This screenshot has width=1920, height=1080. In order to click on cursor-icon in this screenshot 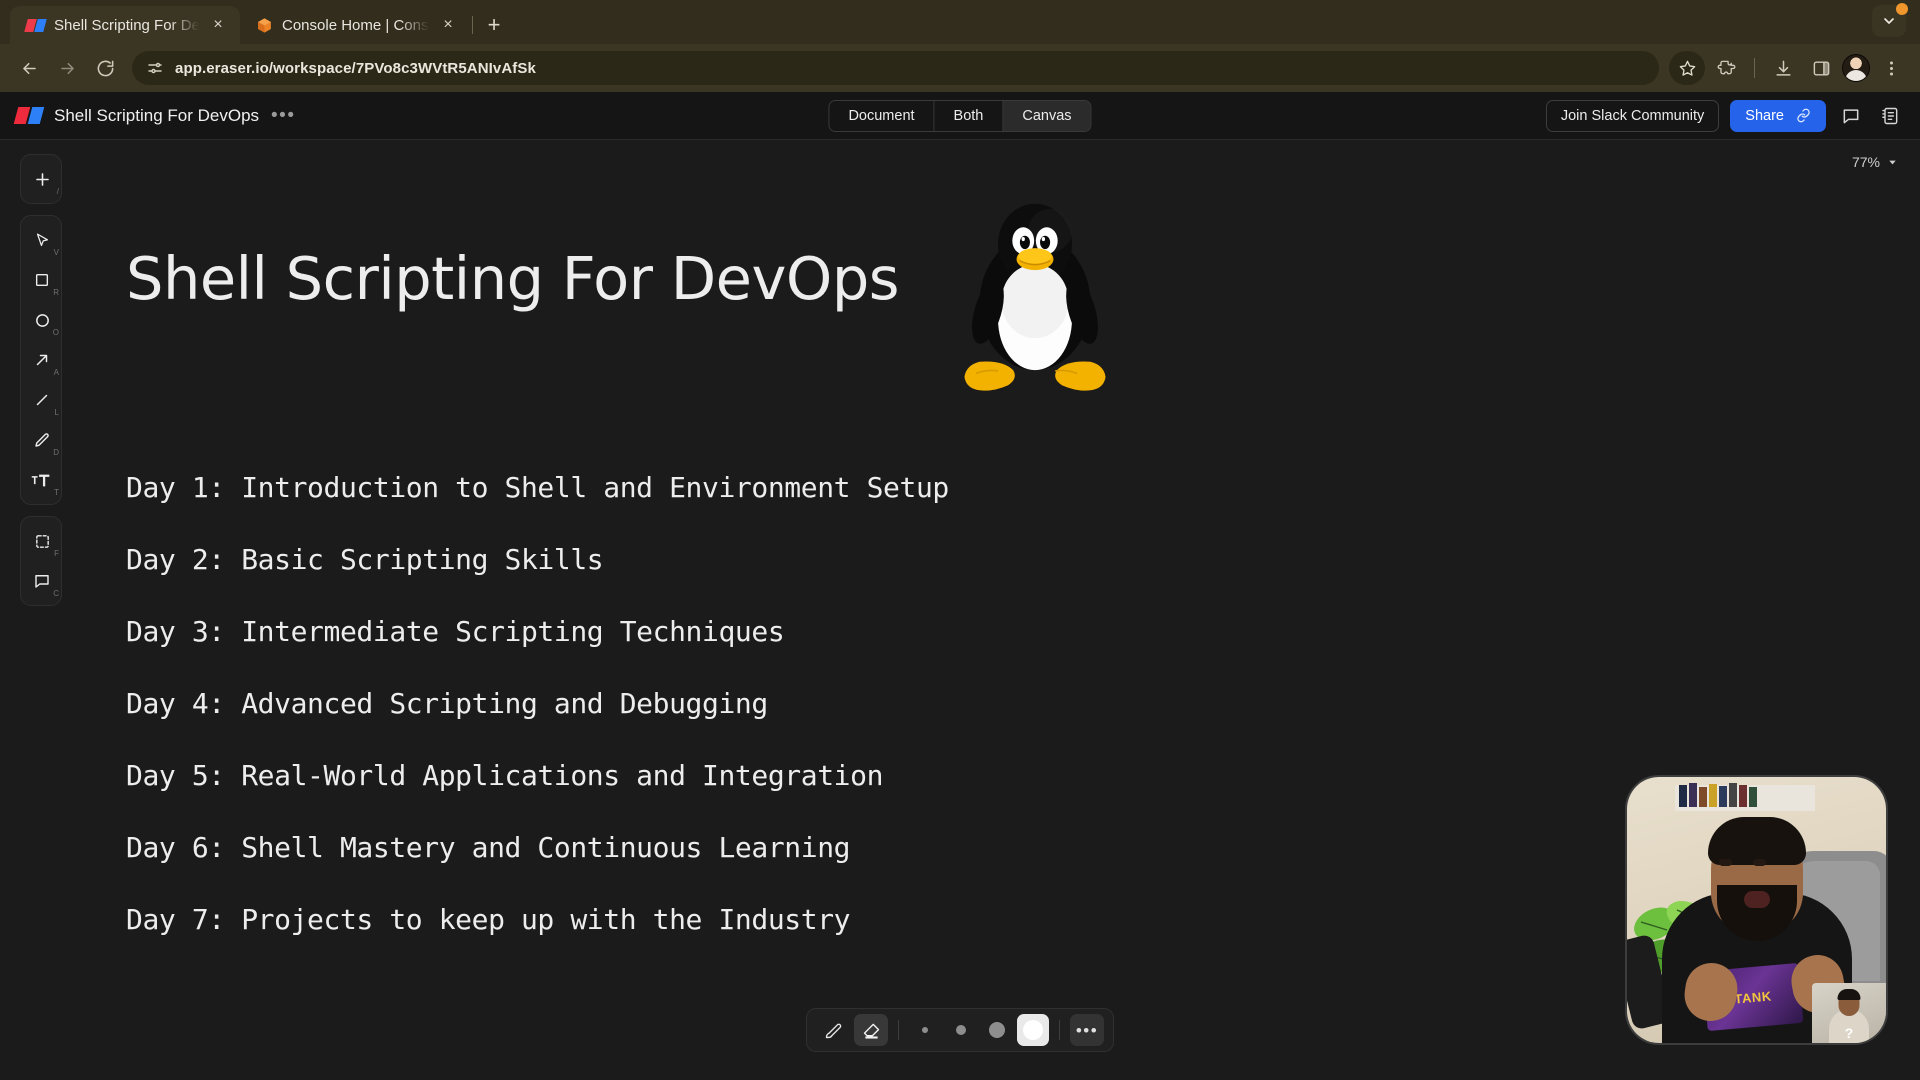, I will do `click(42, 239)`.